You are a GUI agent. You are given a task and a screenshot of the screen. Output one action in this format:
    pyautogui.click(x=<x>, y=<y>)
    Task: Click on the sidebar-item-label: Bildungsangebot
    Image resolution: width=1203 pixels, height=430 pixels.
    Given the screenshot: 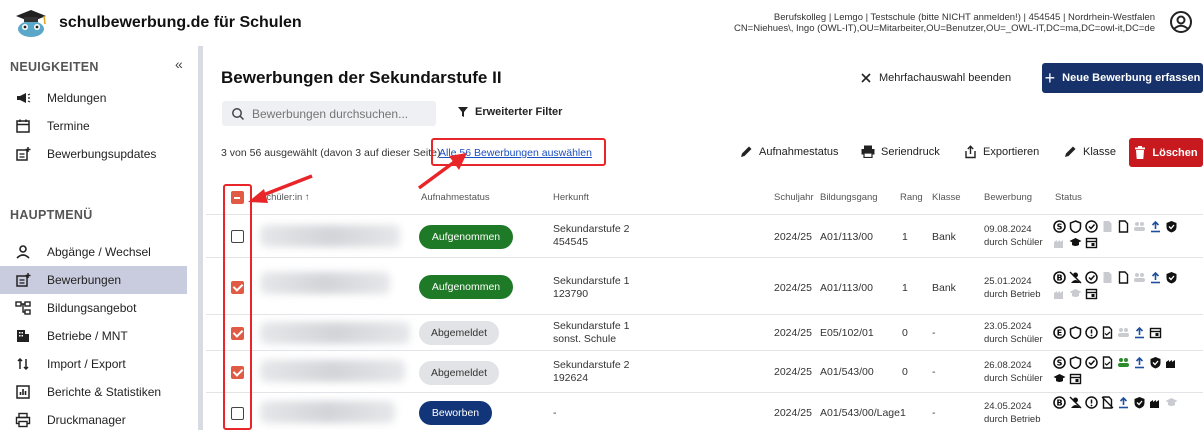 What is the action you would take?
    pyautogui.click(x=92, y=308)
    